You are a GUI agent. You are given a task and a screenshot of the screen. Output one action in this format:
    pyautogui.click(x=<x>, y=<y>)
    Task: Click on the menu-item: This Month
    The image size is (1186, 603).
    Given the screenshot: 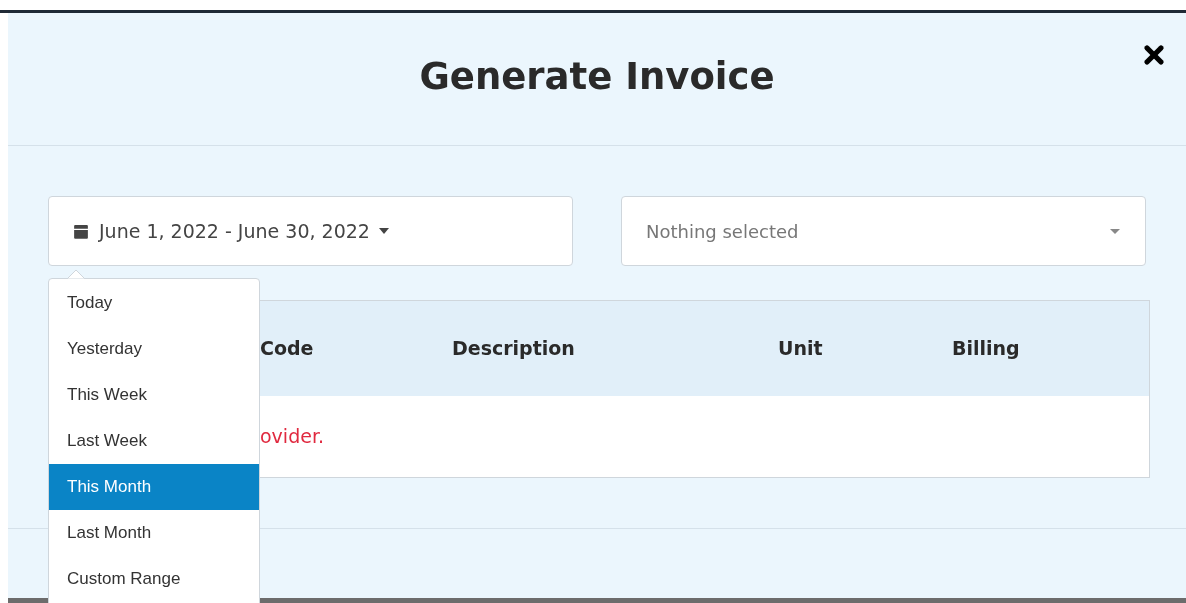 What is the action you would take?
    pyautogui.click(x=154, y=487)
    